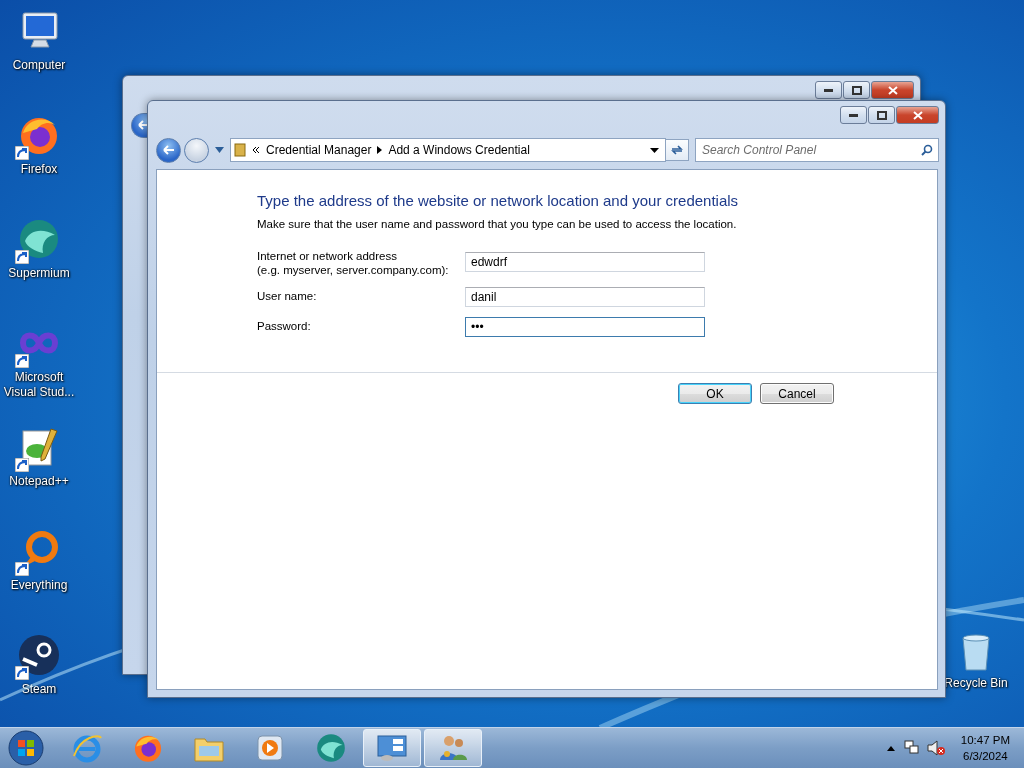  What do you see at coordinates (585, 297) in the screenshot?
I see `input-field: danil` at bounding box center [585, 297].